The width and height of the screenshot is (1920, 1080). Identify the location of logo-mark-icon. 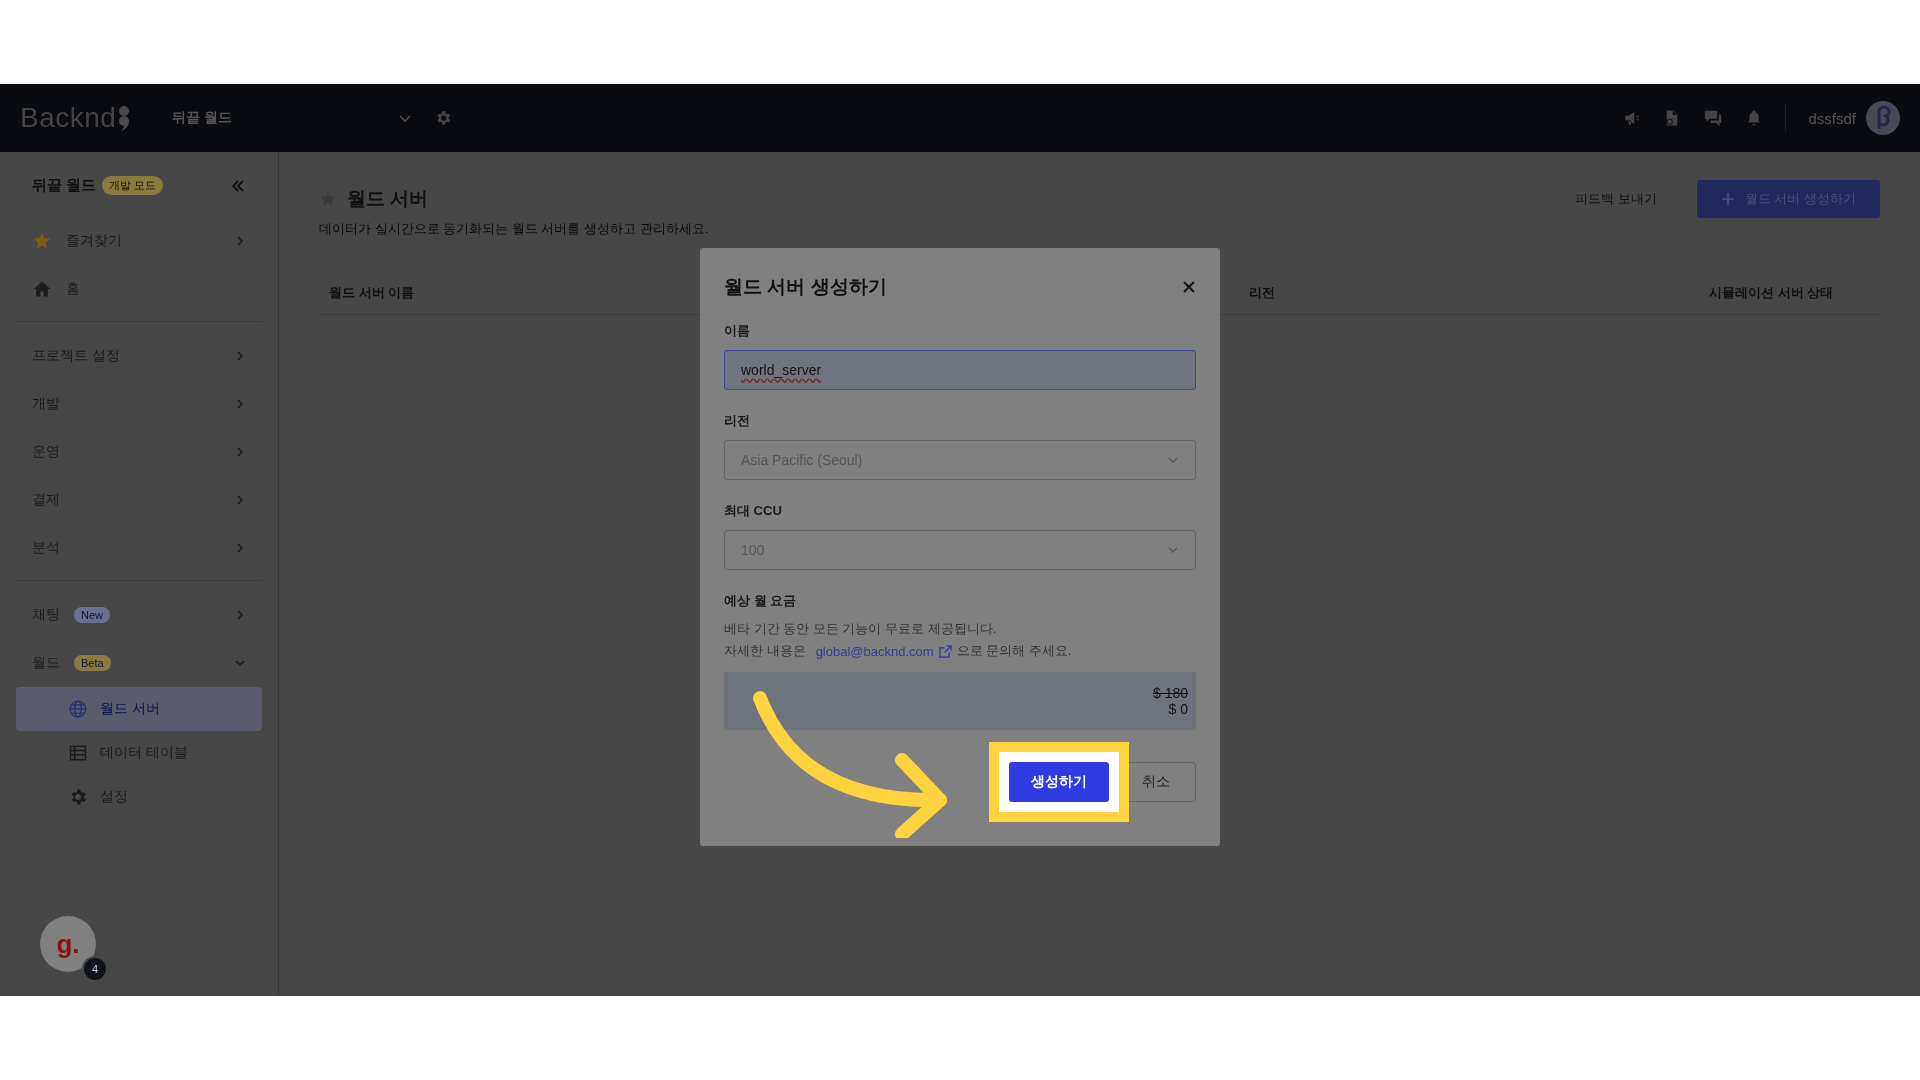
(124, 118).